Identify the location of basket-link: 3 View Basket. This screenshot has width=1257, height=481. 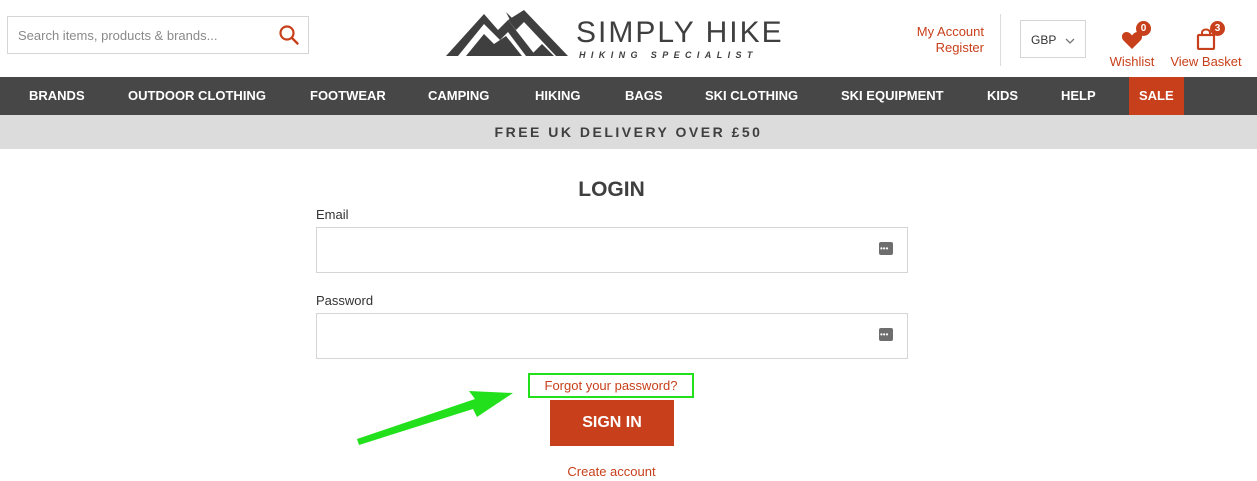
(1206, 45).